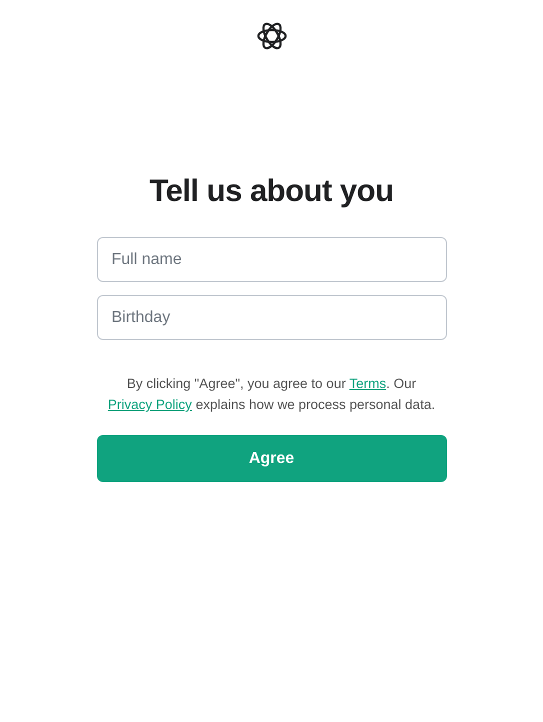 This screenshot has height=722, width=543. I want to click on input-field: Birthday, so click(271, 317).